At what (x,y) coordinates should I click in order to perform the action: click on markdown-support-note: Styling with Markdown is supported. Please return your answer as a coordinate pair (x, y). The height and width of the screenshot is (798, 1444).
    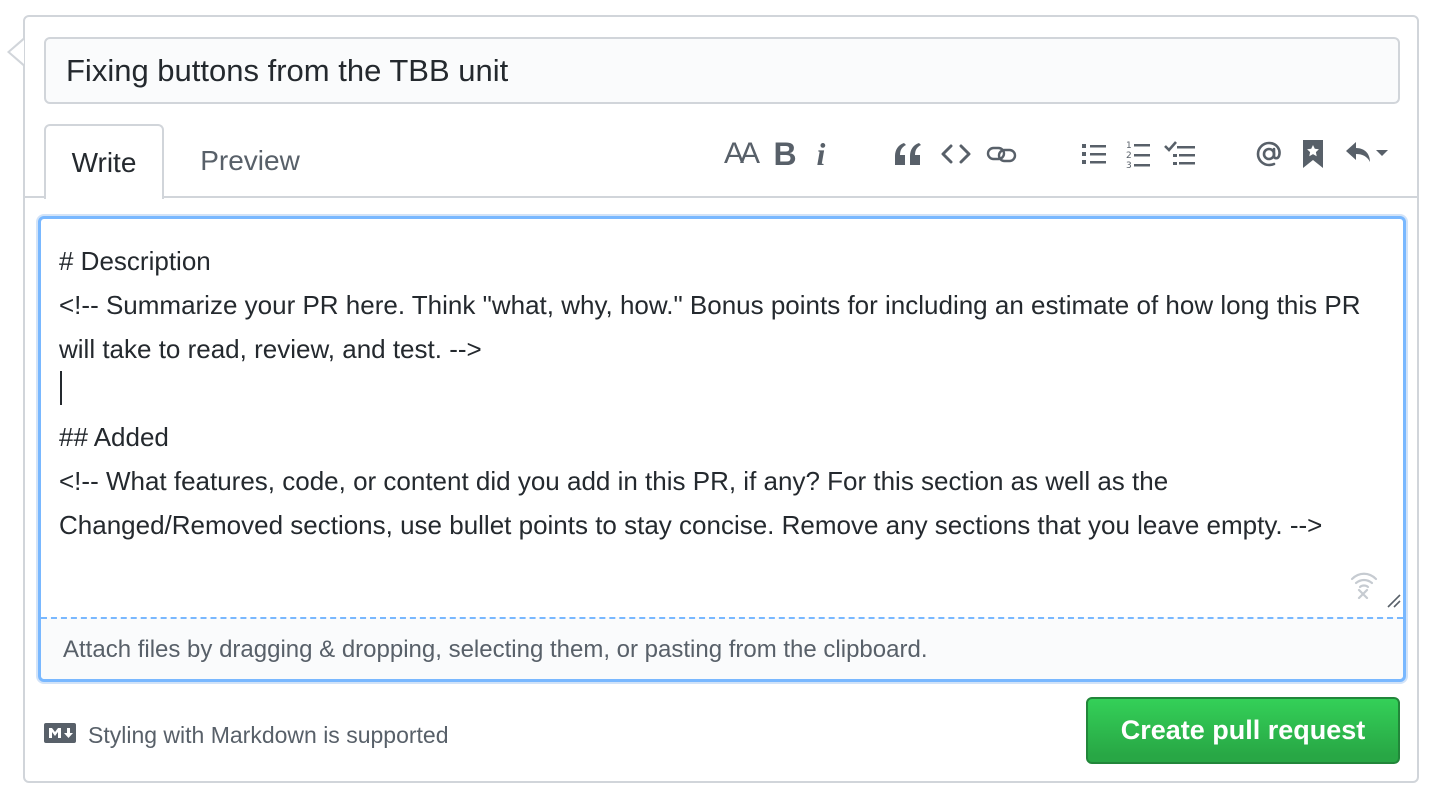
    Looking at the image, I should click on (246, 735).